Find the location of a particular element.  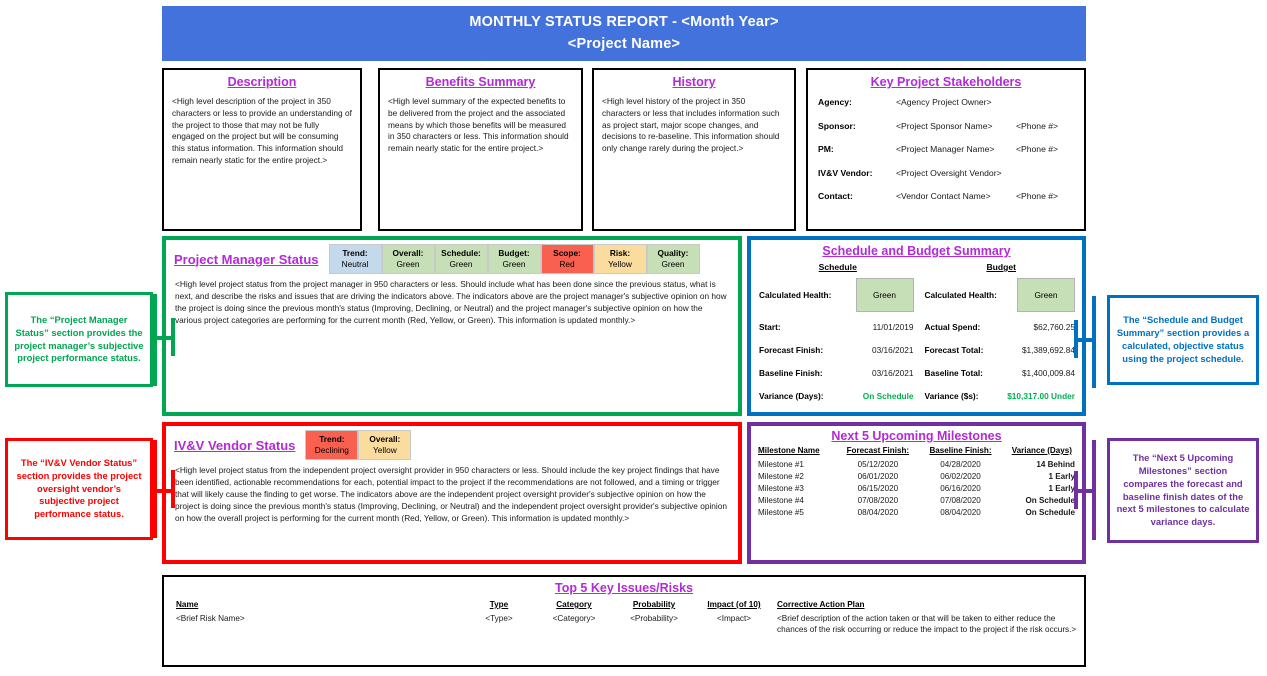

stakeholder-row: PM: <Project Manager Name> <Phone #> is located at coordinates (948, 149).